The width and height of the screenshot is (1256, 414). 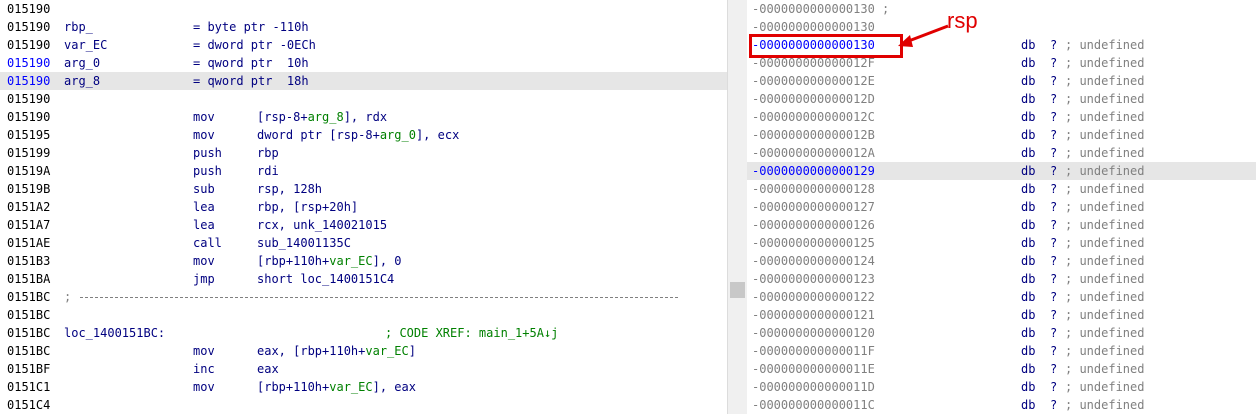 I want to click on stack-row: -000000000000011D db? ; undefined, so click(x=1001, y=387).